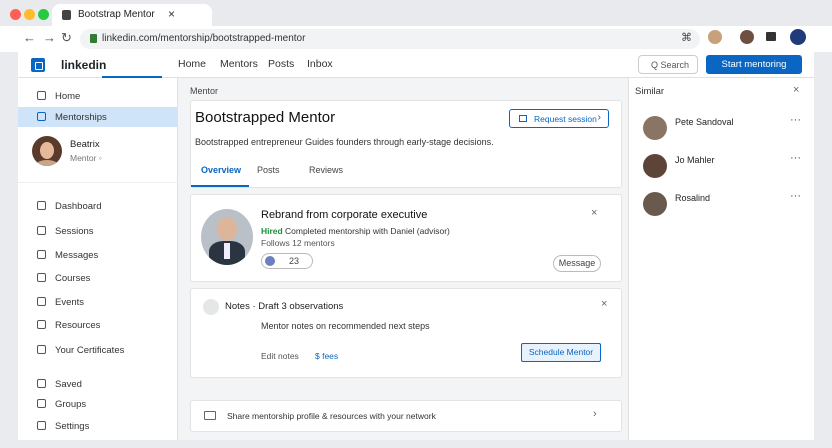 This screenshot has height=448, width=832. Describe the element at coordinates (604, 304) in the screenshot. I see `note-close-icon: ×` at that location.